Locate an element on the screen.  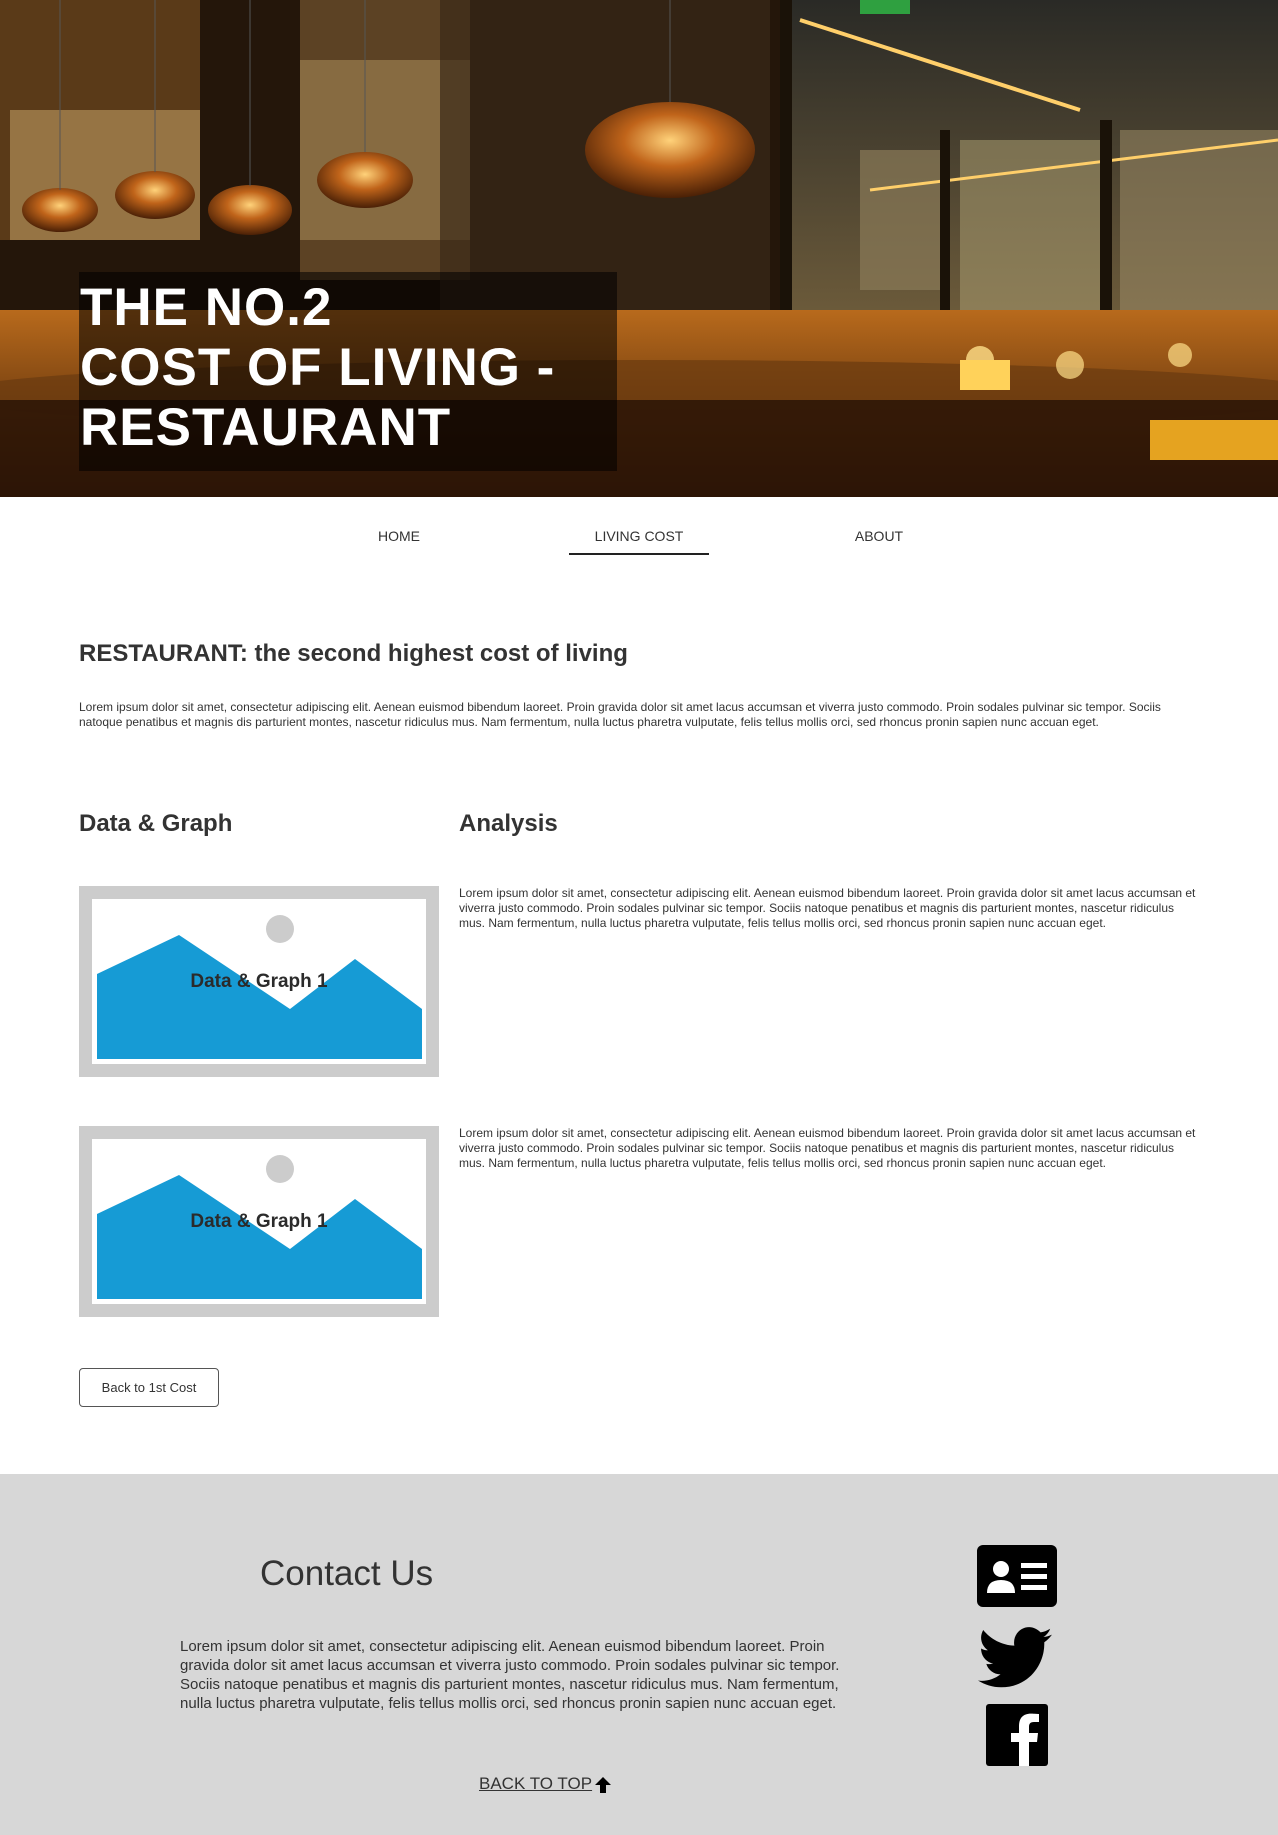
nav-item-home: HOME is located at coordinates (399, 536).